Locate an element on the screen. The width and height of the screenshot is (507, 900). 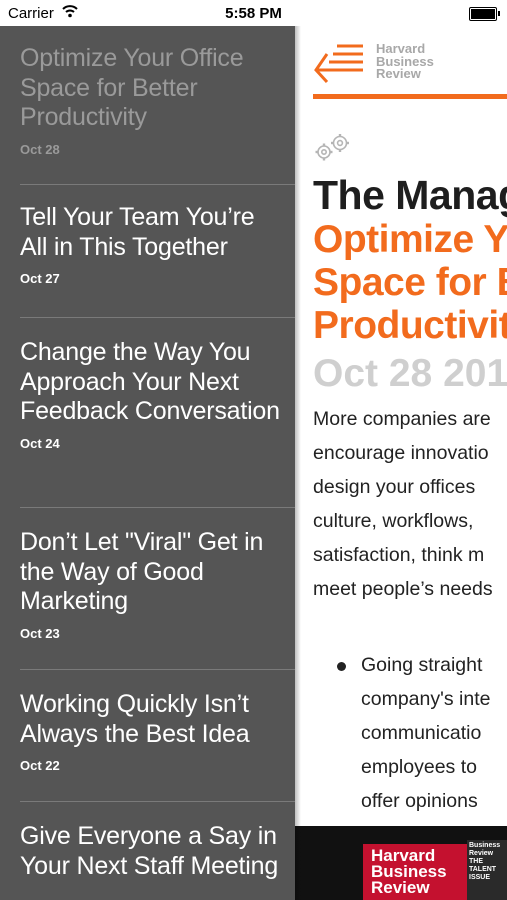
bullet-line: offer opinions is located at coordinates (419, 801).